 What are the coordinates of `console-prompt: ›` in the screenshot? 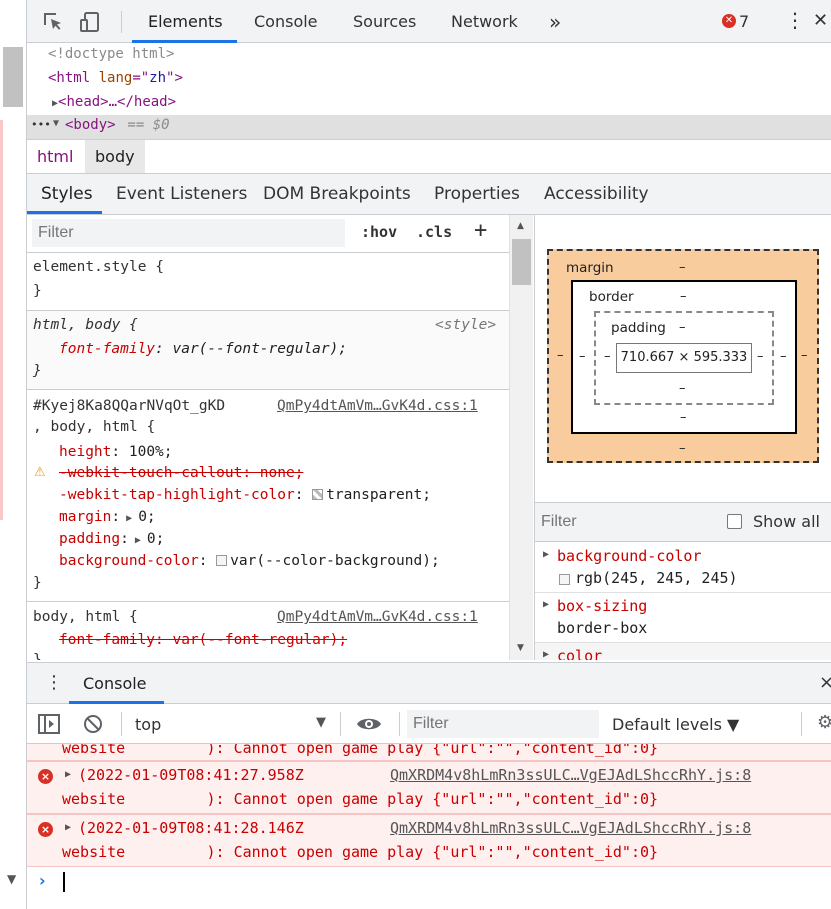 It's located at (429, 883).